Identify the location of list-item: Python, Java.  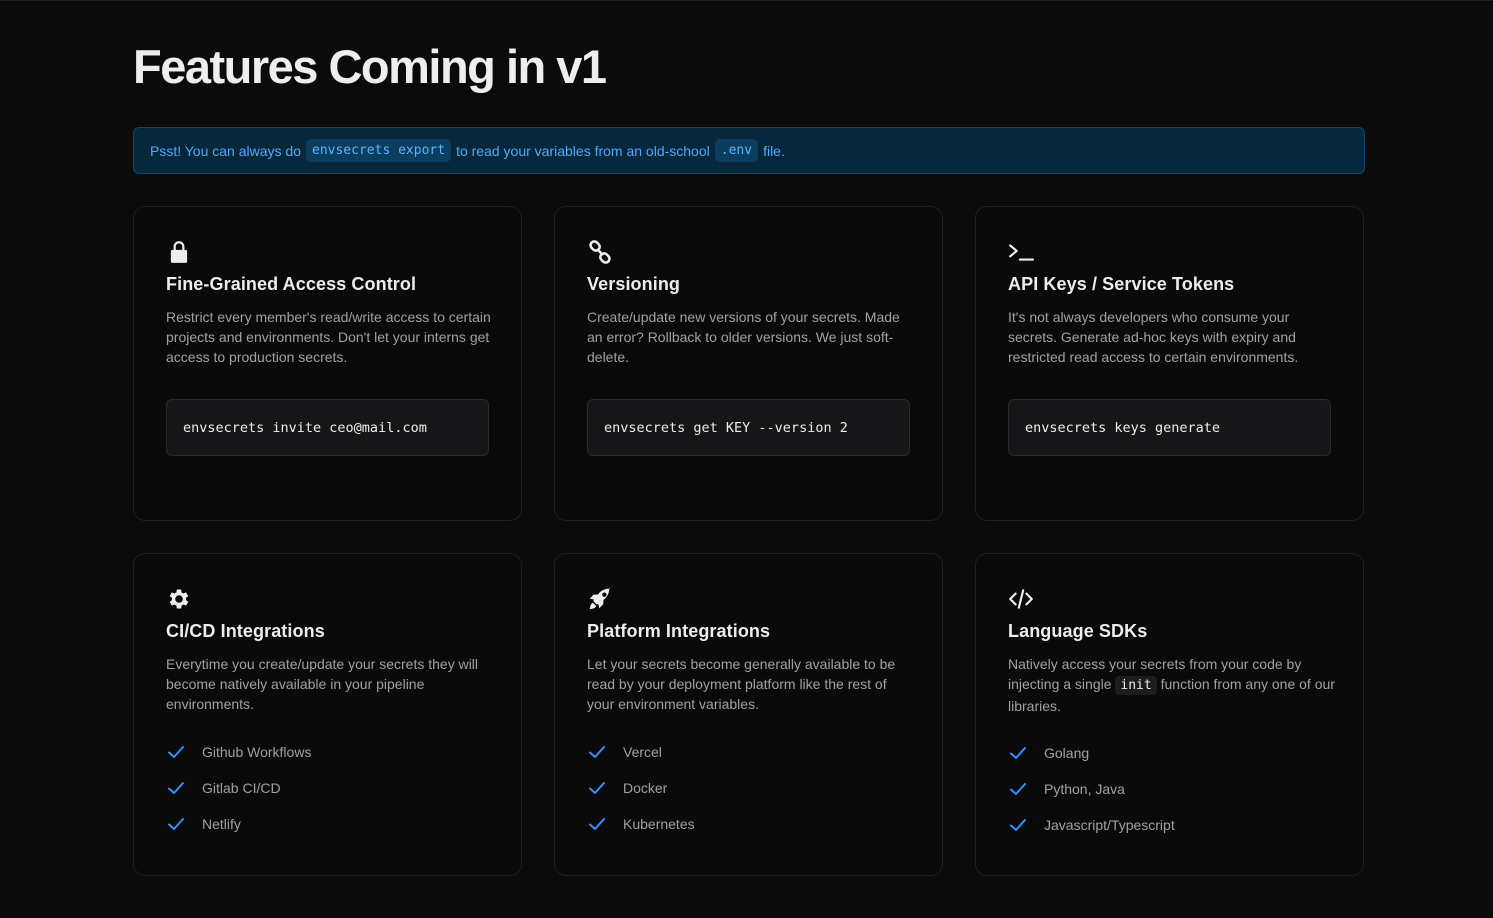
(1091, 789).